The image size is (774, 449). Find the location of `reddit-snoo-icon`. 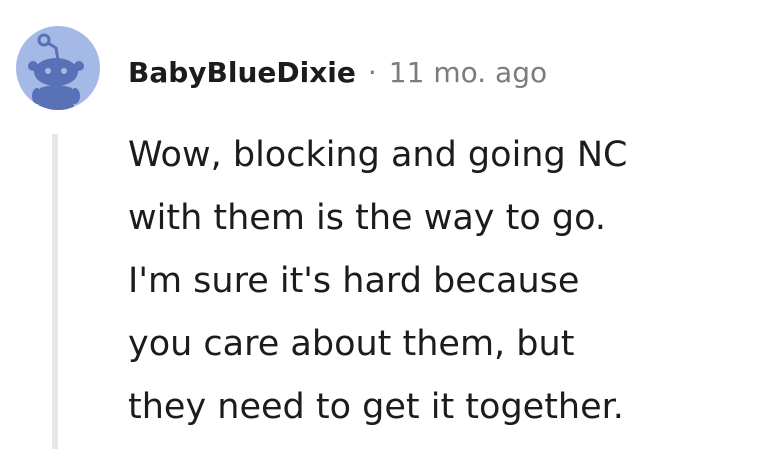

reddit-snoo-icon is located at coordinates (56, 71).